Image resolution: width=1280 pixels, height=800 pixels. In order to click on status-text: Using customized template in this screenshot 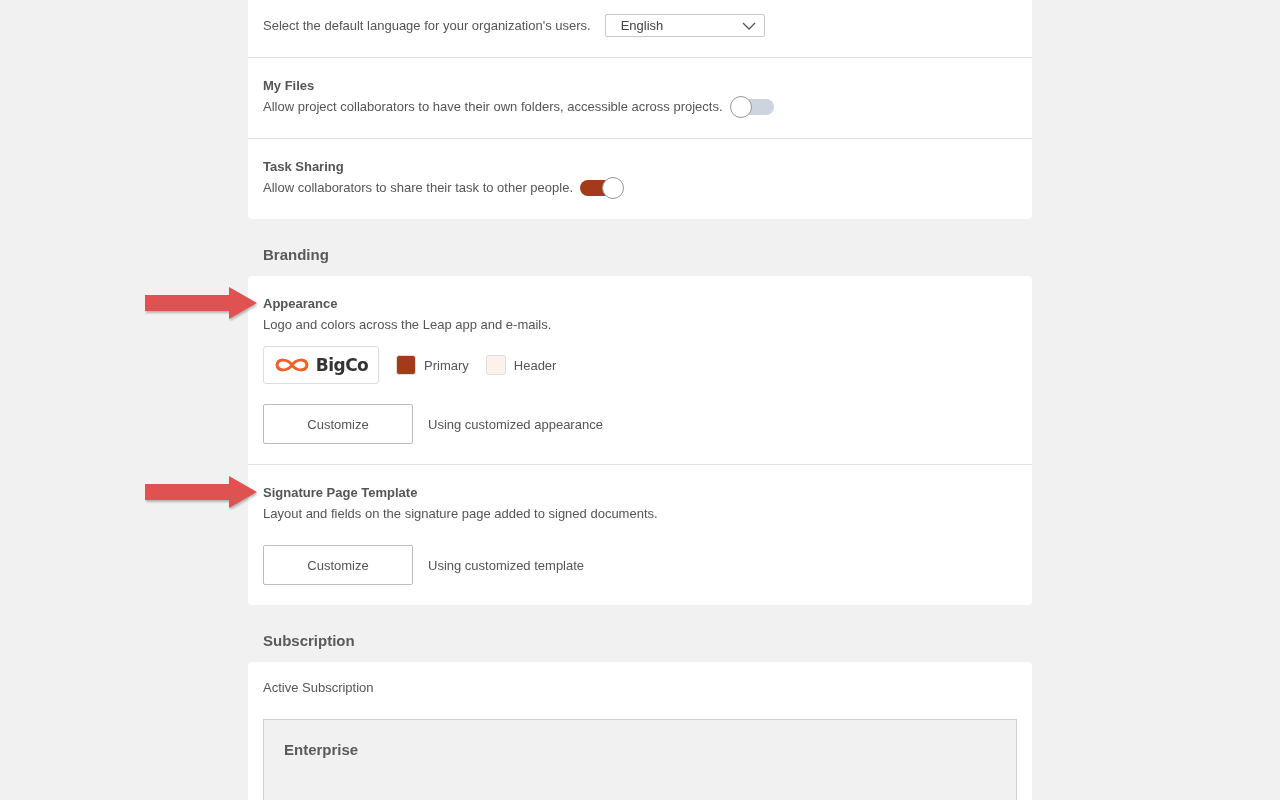, I will do `click(506, 565)`.